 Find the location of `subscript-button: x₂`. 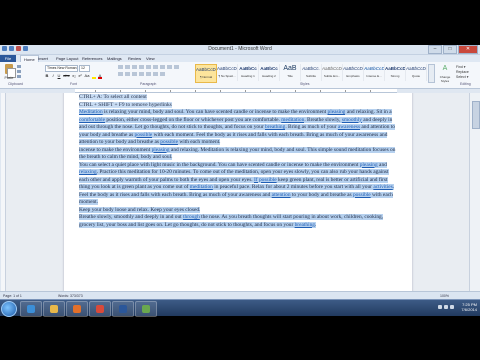

subscript-button: x₂ is located at coordinates (74, 76).